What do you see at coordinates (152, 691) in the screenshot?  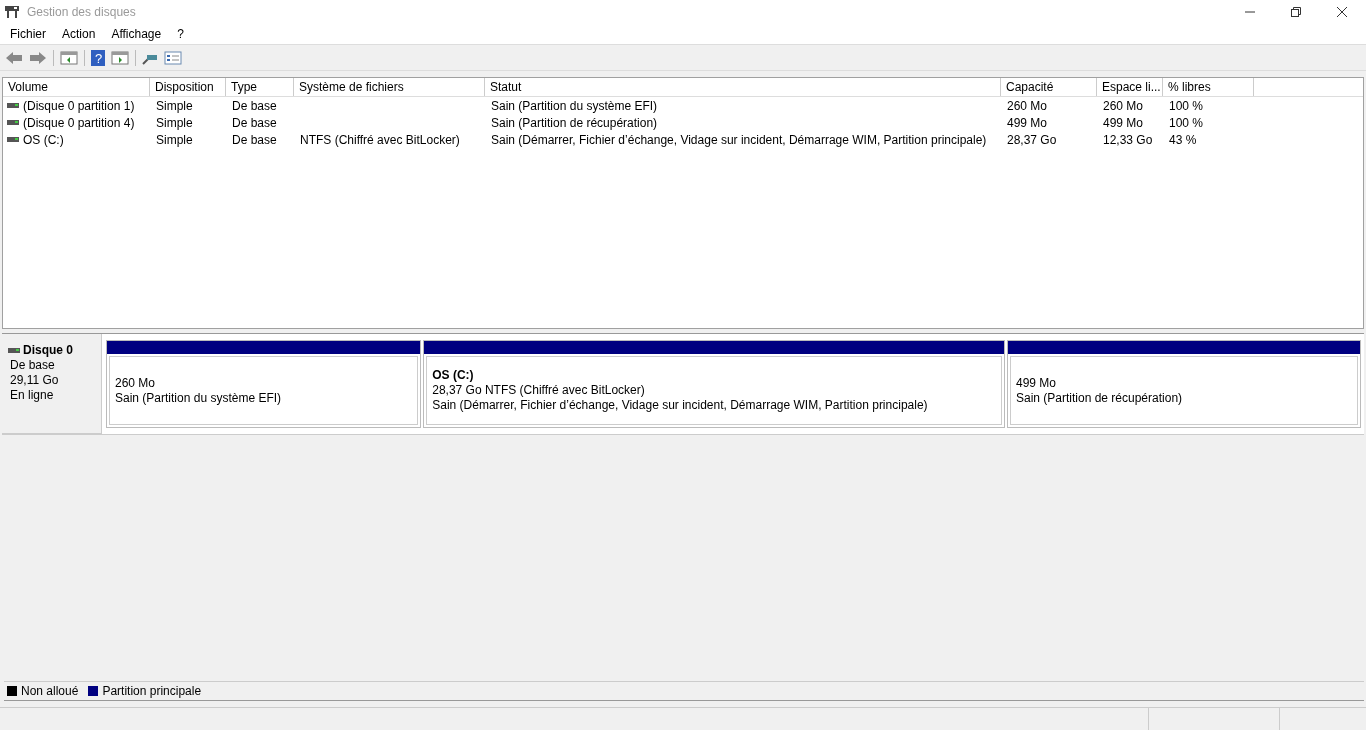 I see `legend-label: Partition principale` at bounding box center [152, 691].